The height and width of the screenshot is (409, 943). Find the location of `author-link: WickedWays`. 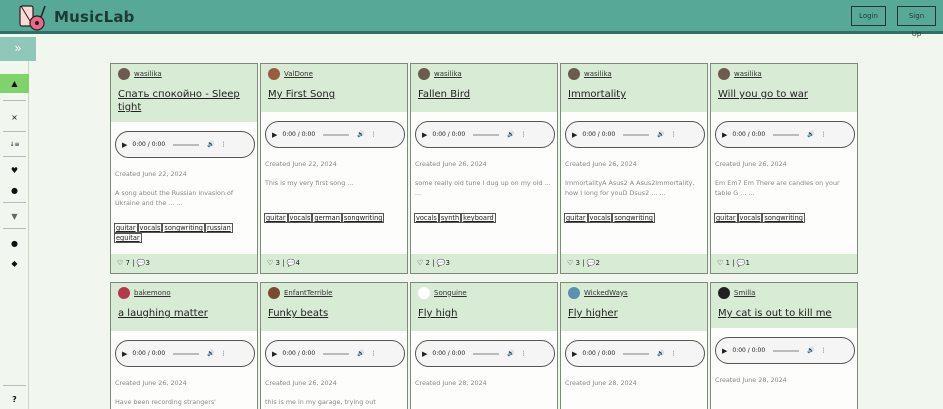

author-link: WickedWays is located at coordinates (634, 292).